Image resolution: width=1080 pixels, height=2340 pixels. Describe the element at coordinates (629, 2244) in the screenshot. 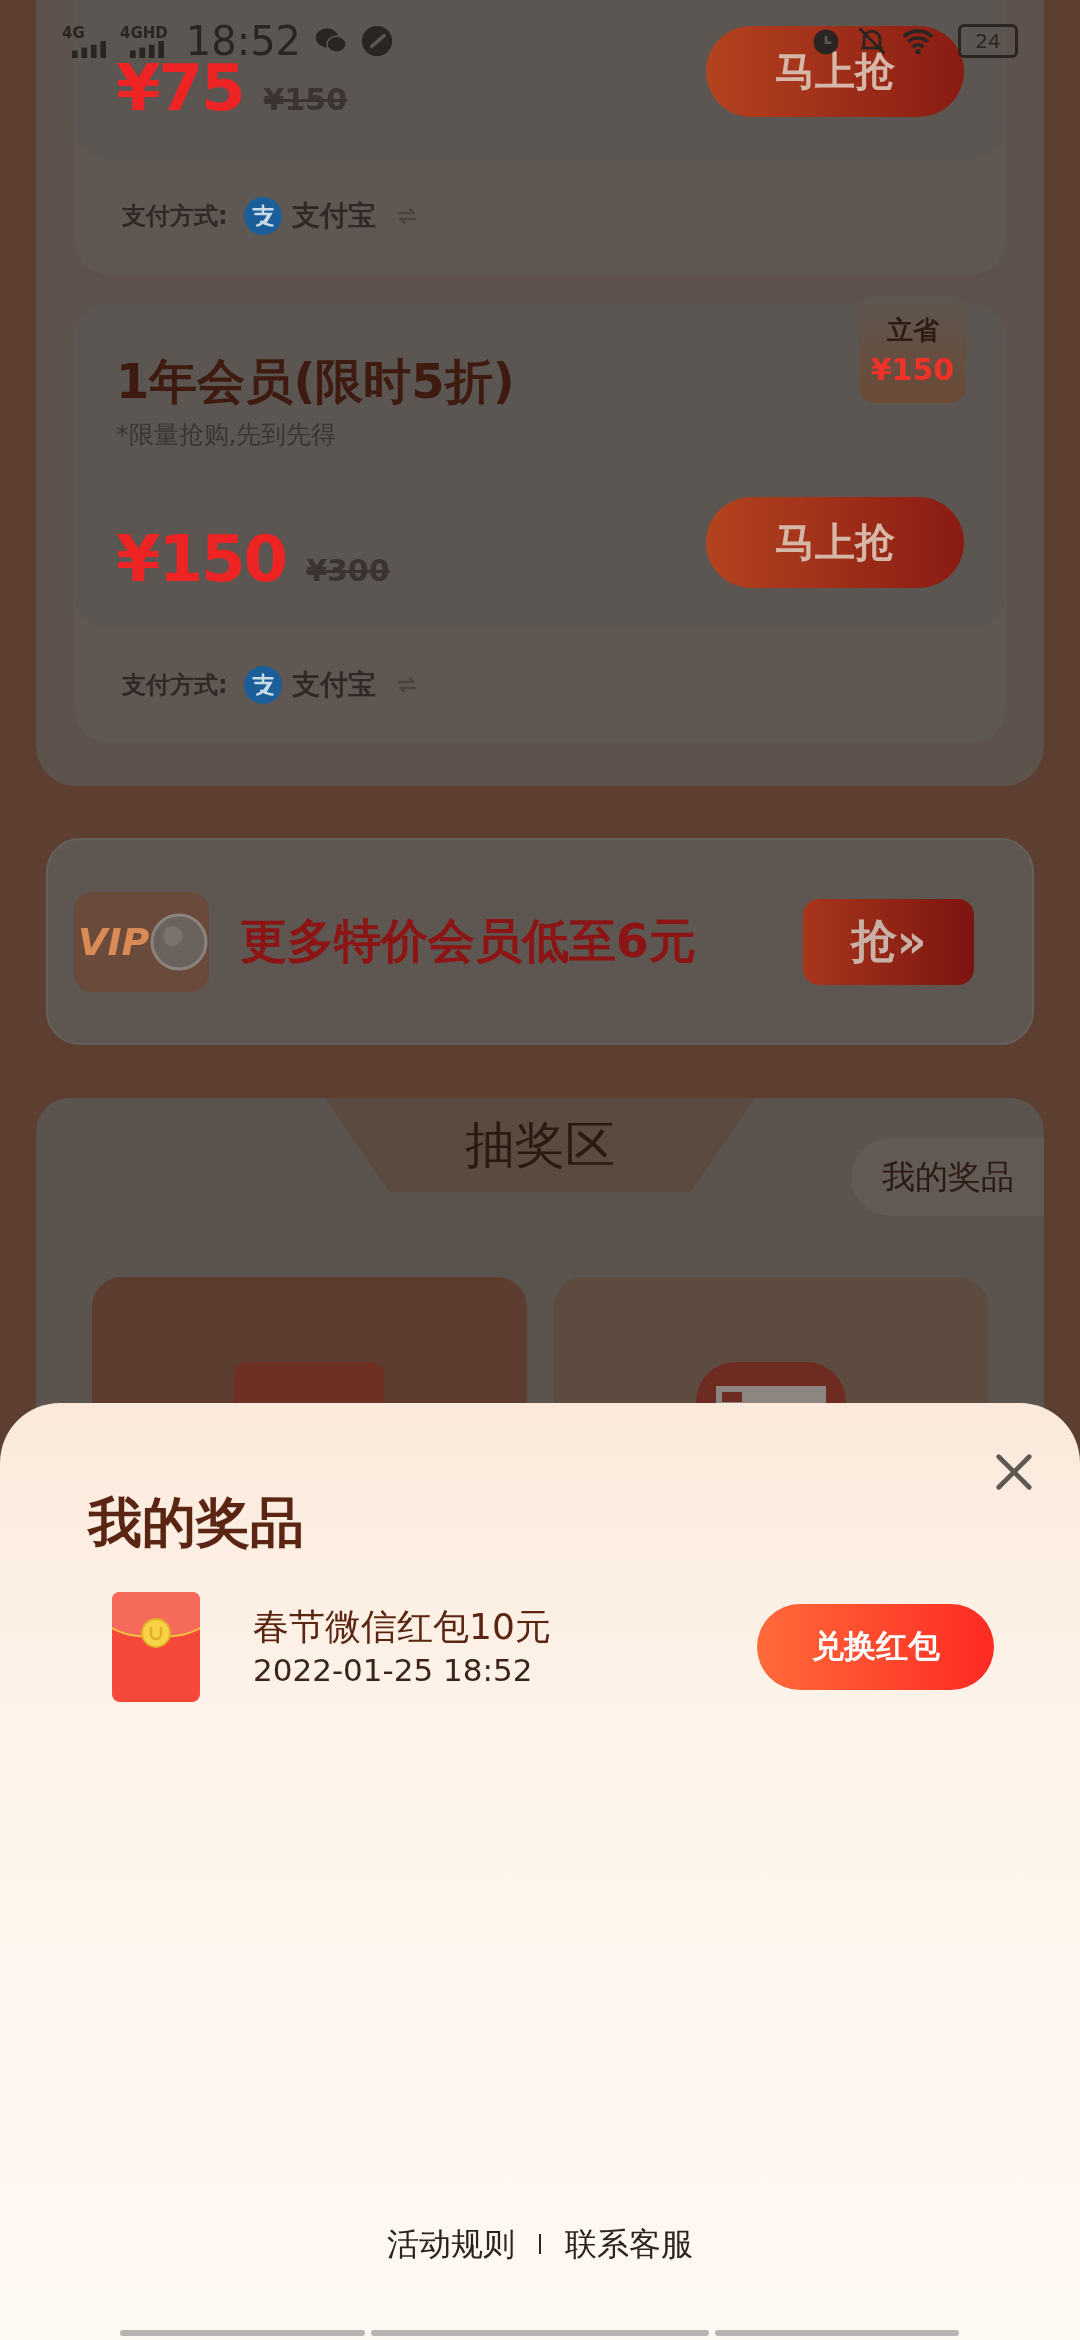

I see `footer-link: 联系客服` at that location.